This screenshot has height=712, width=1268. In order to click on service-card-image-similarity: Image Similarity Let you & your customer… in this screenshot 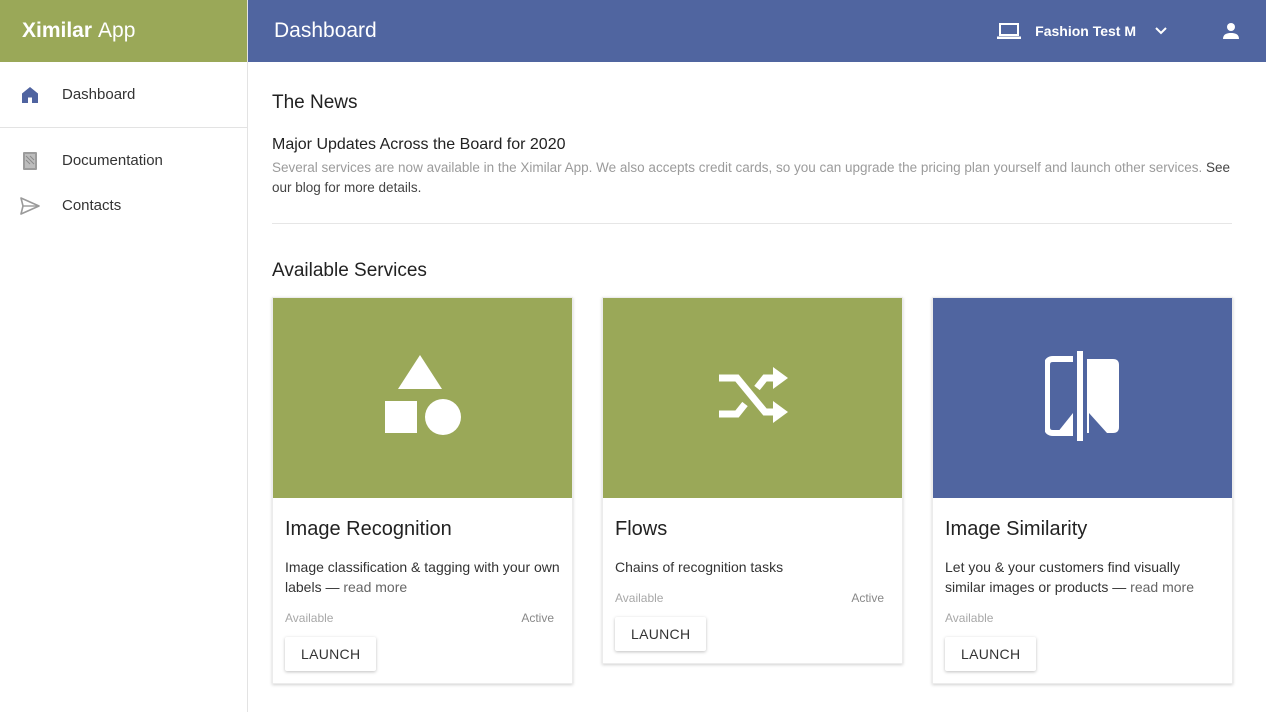, I will do `click(1082, 490)`.